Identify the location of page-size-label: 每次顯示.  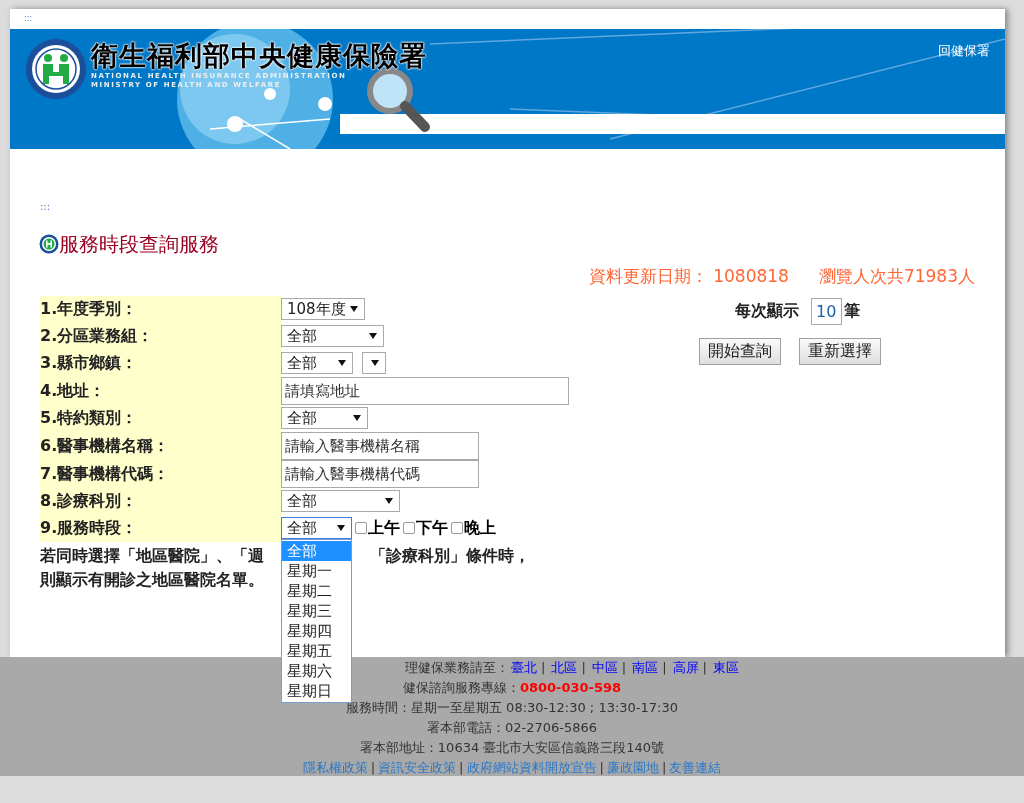
(767, 311).